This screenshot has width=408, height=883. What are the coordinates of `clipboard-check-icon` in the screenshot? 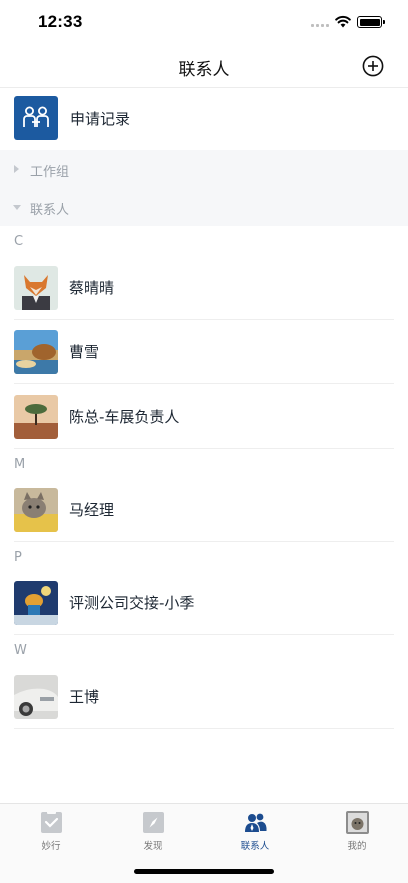 It's located at (51, 822).